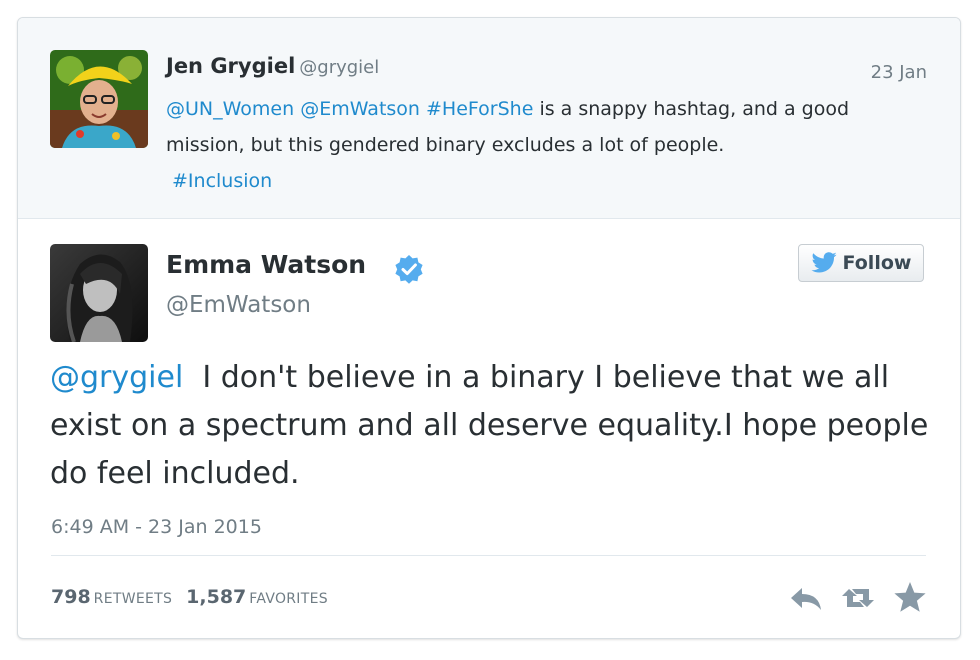  What do you see at coordinates (230, 66) in the screenshot?
I see `parent-author-name: Jen Grygiel` at bounding box center [230, 66].